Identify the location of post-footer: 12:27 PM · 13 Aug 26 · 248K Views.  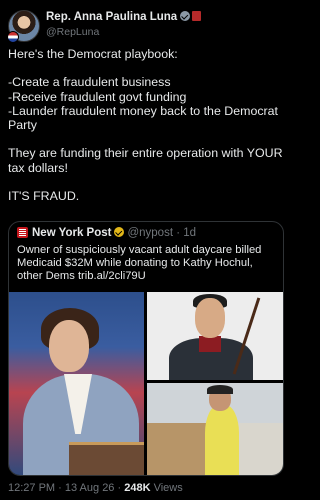
(95, 488).